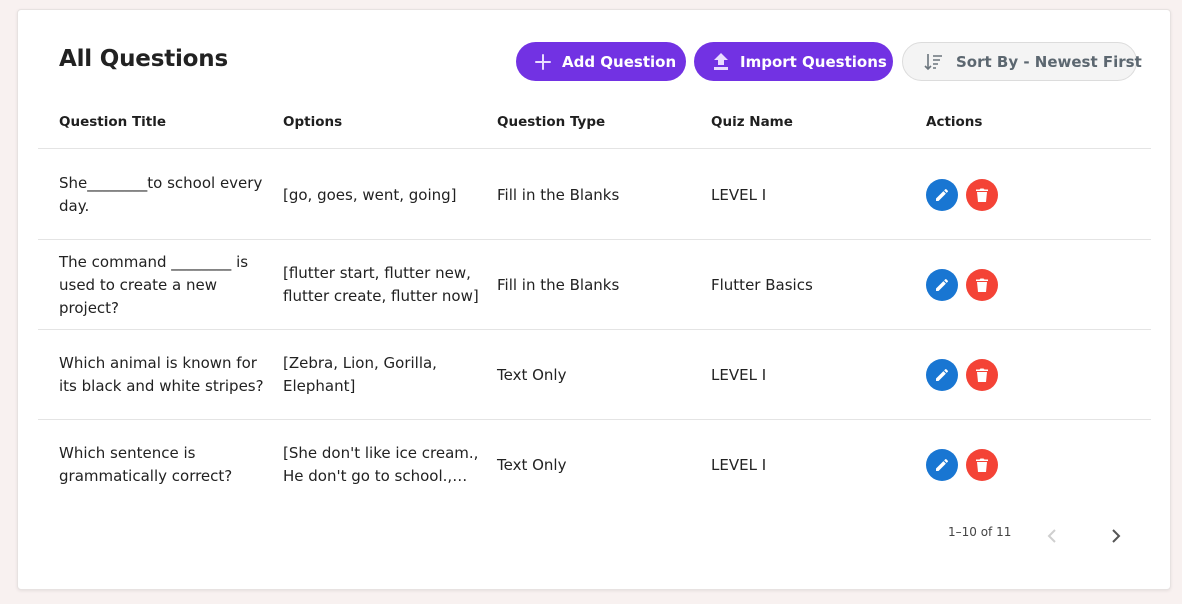  I want to click on sort-icon, so click(933, 62).